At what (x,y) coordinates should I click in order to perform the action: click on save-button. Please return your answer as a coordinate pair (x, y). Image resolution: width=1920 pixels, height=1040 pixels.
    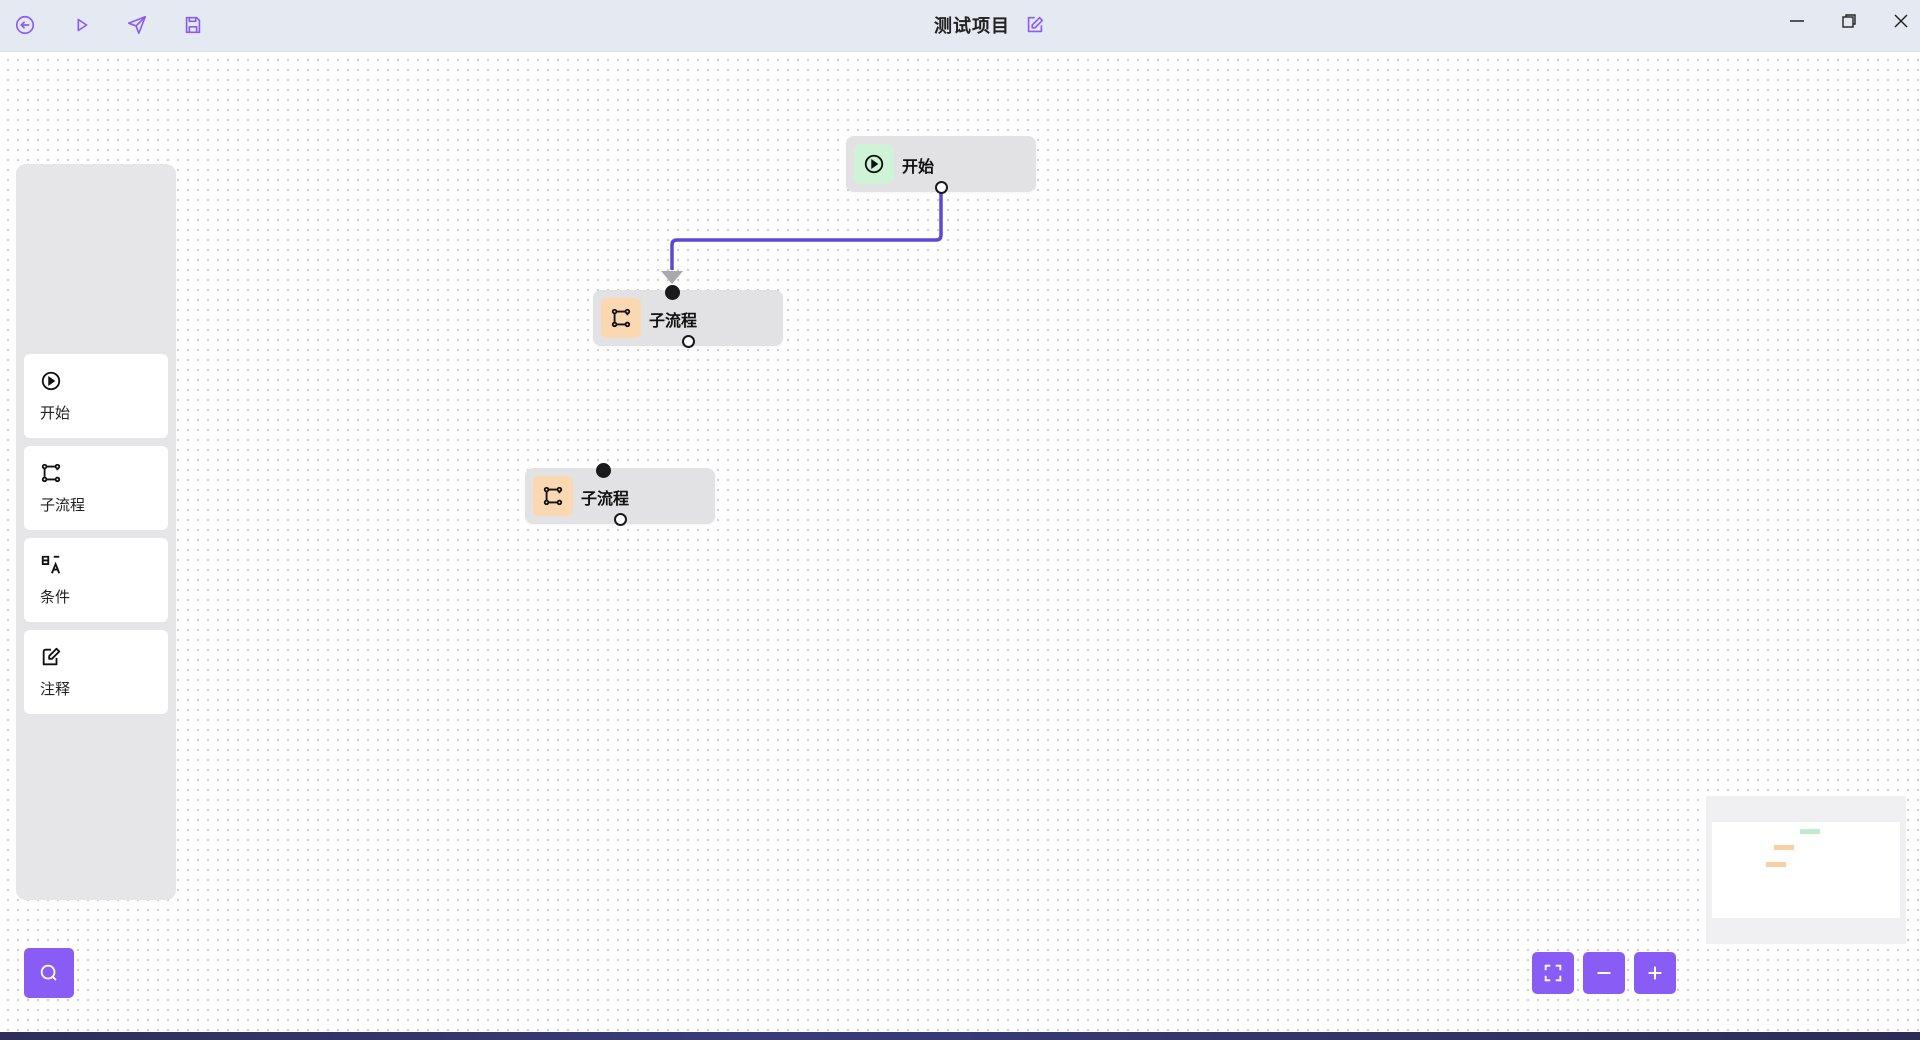
    Looking at the image, I should click on (193, 25).